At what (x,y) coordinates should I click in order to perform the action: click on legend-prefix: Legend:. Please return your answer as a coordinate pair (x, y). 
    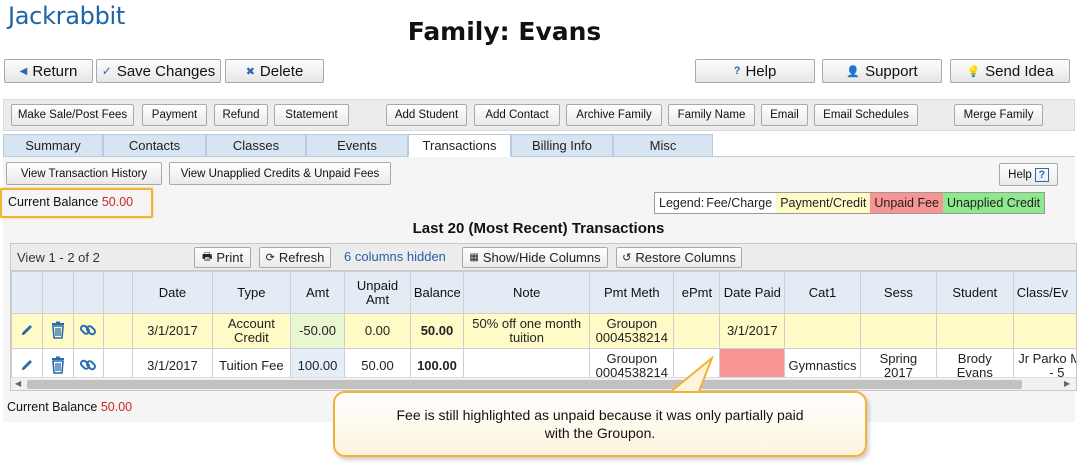
    Looking at the image, I should click on (682, 203).